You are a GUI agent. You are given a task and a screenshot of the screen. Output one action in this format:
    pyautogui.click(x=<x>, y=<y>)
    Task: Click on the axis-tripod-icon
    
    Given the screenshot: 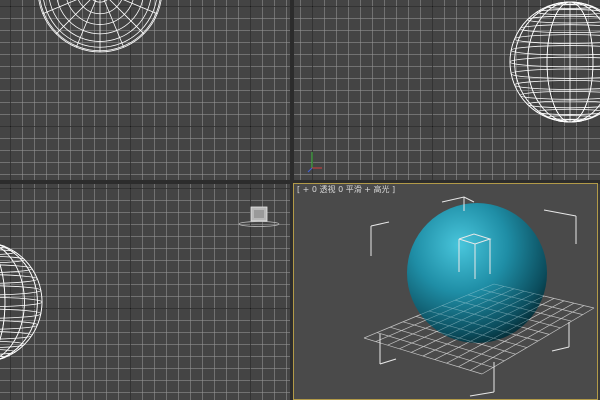 What is the action you would take?
    pyautogui.click(x=314, y=162)
    